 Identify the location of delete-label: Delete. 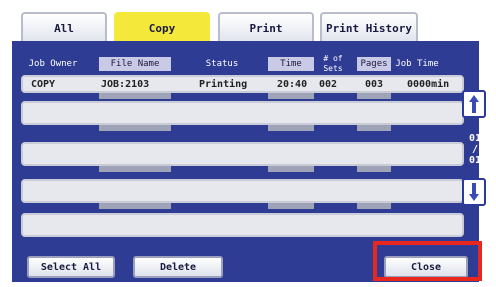
(178, 267).